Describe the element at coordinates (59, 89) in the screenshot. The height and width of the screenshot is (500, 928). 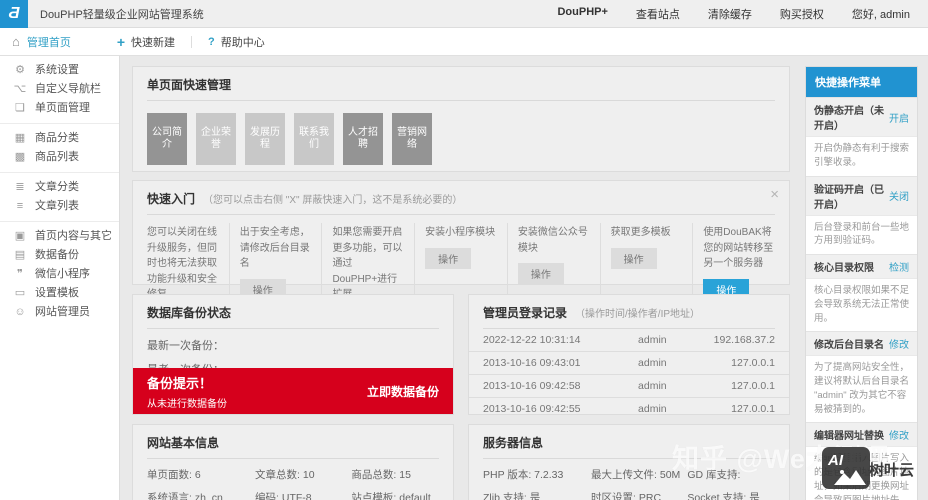
I see `sidebar-item: ⌥ 自定义导航栏` at that location.